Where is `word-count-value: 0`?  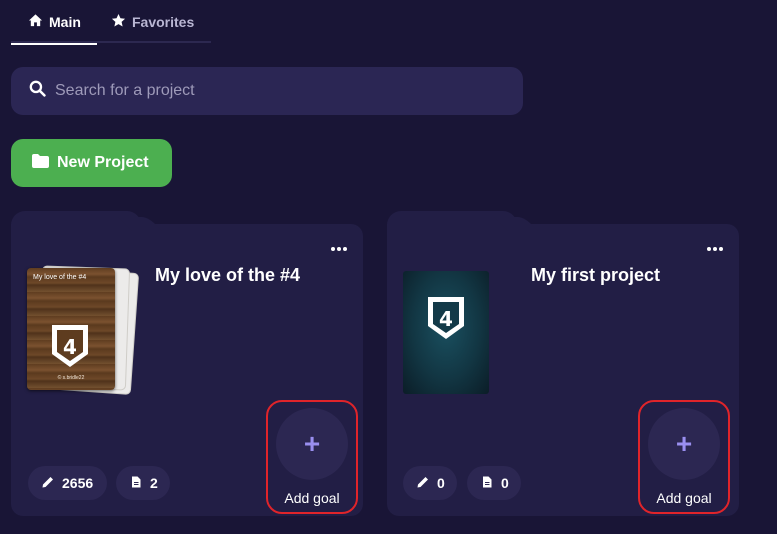 word-count-value: 0 is located at coordinates (441, 483).